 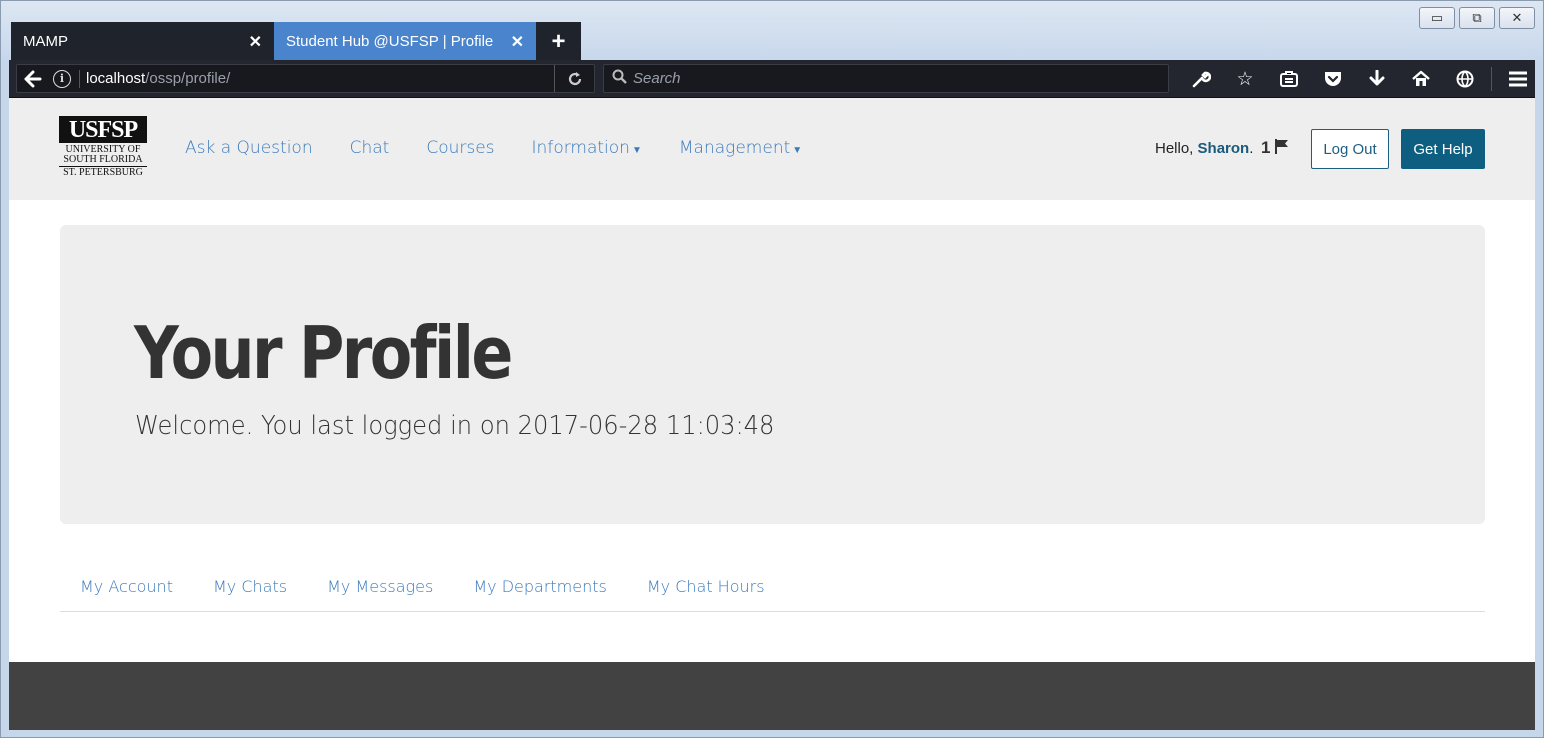 I want to click on nav-label: Management, so click(x=734, y=148).